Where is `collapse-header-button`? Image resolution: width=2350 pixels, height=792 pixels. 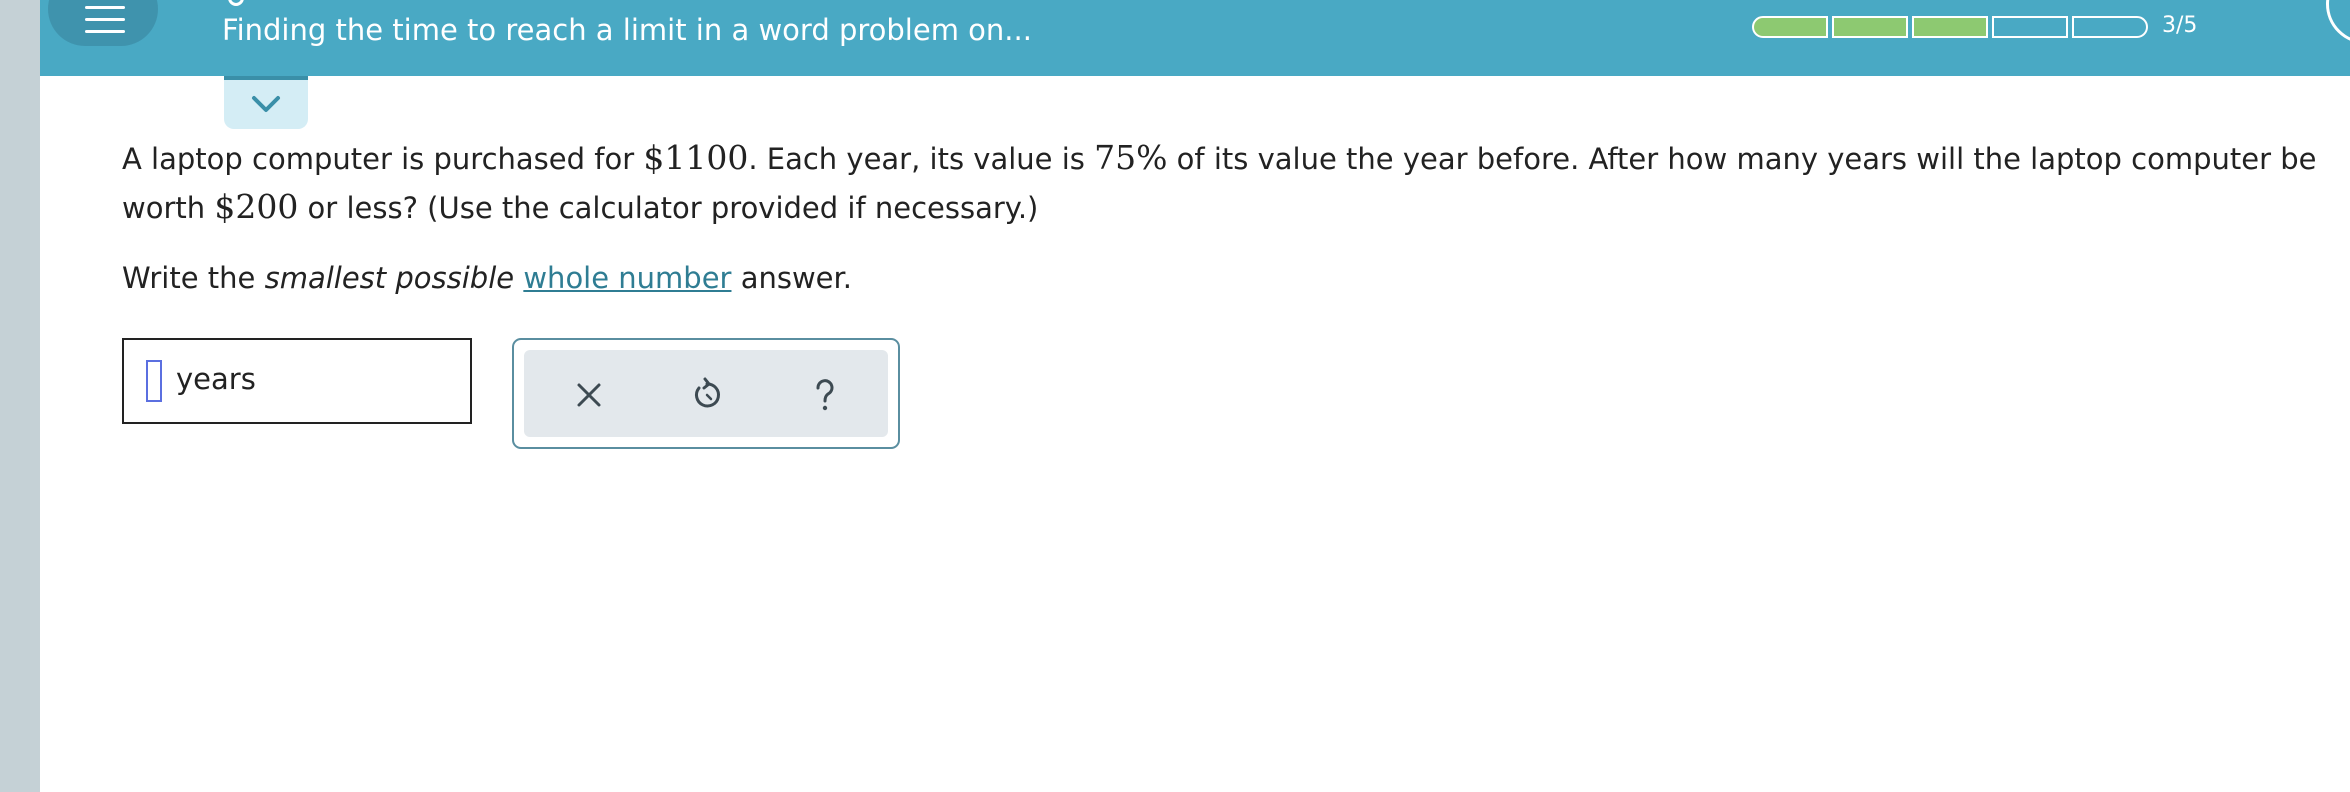
collapse-header-button is located at coordinates (266, 102).